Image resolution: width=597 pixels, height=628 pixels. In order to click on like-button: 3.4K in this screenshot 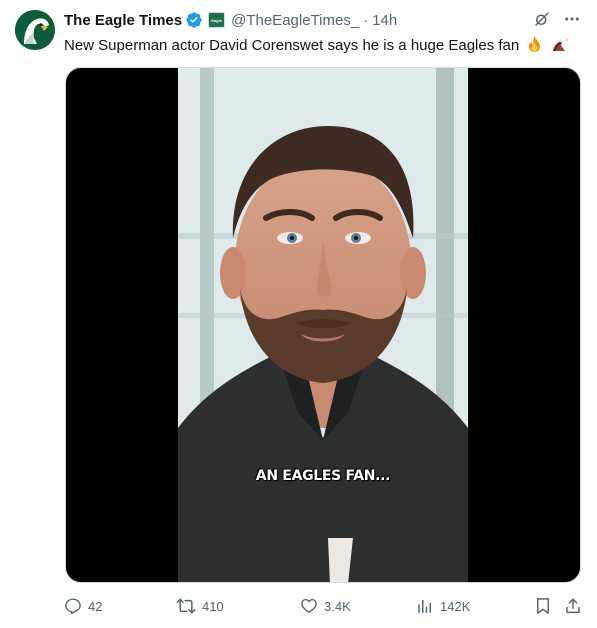, I will do `click(325, 606)`.